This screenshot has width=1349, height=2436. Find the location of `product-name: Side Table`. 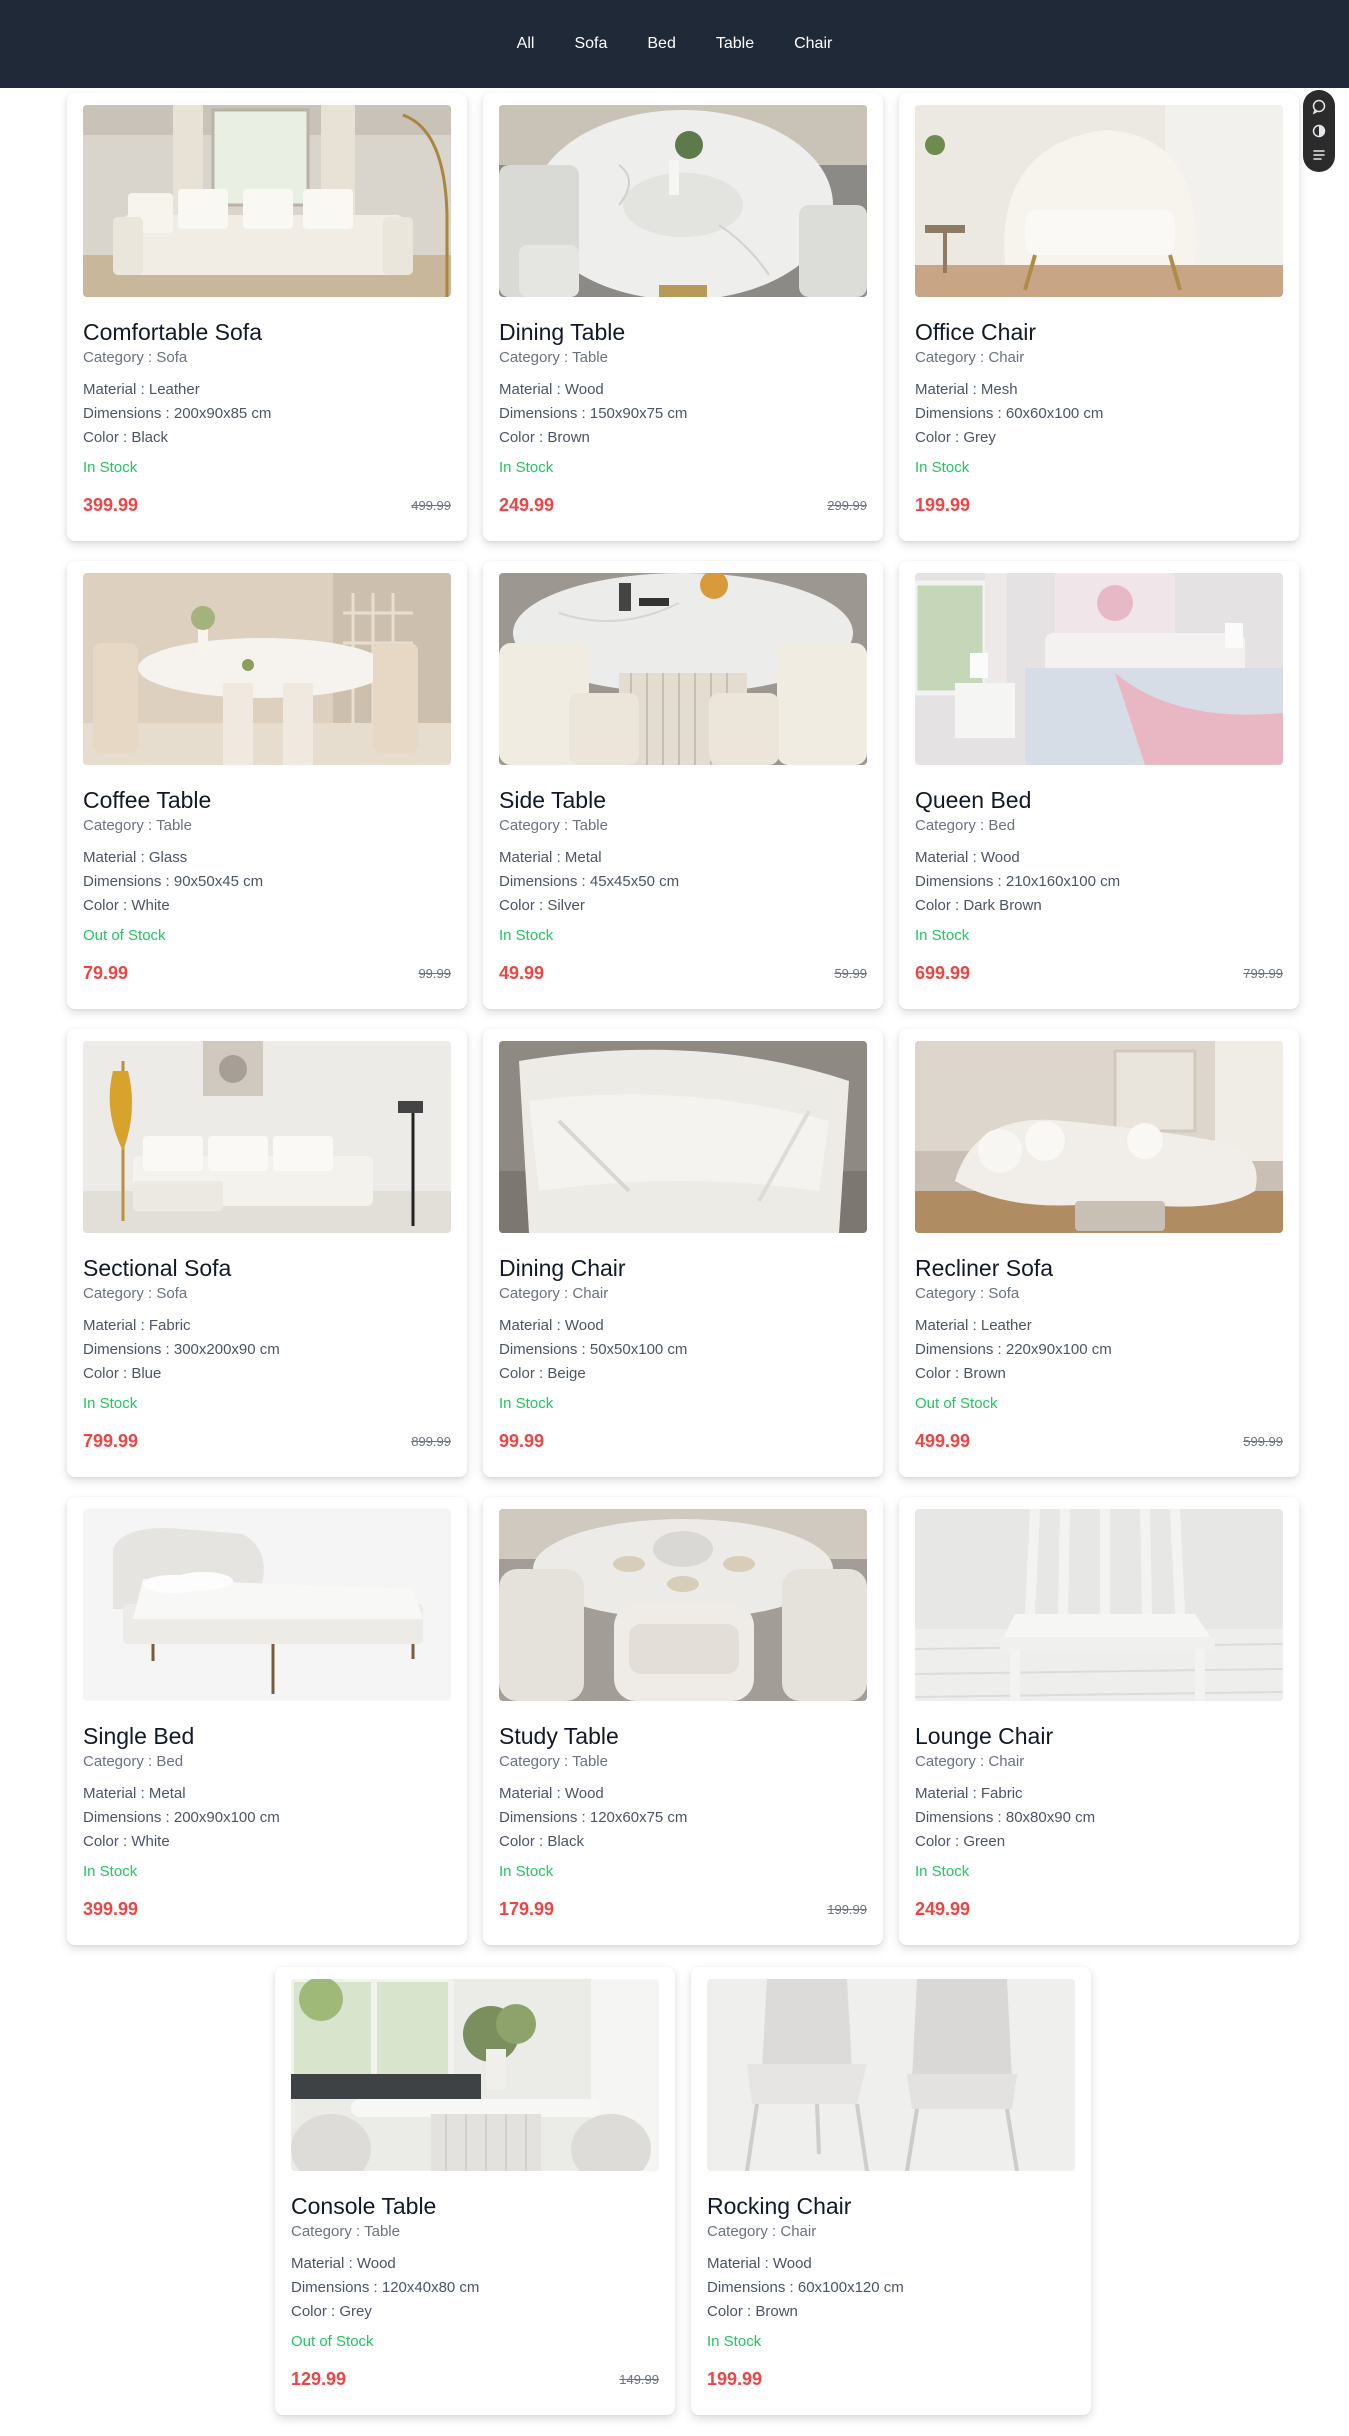

product-name: Side Table is located at coordinates (552, 800).